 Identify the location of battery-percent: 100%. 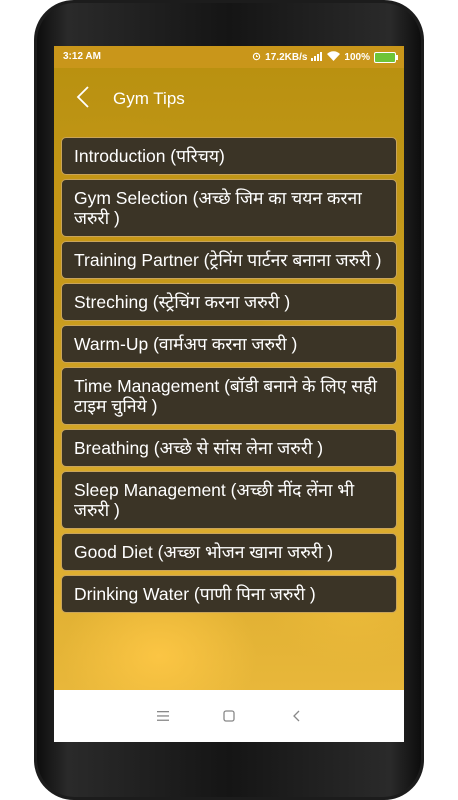
(357, 57).